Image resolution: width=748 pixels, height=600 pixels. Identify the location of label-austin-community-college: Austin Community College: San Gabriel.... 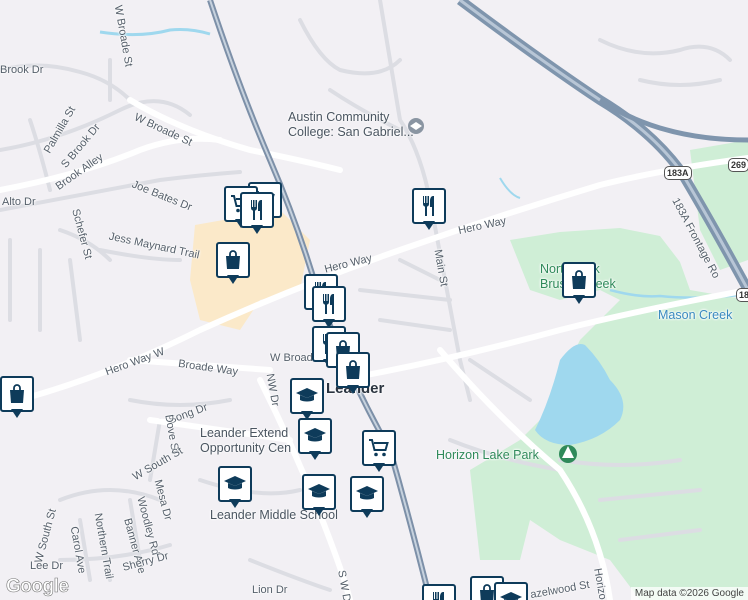
(351, 125).